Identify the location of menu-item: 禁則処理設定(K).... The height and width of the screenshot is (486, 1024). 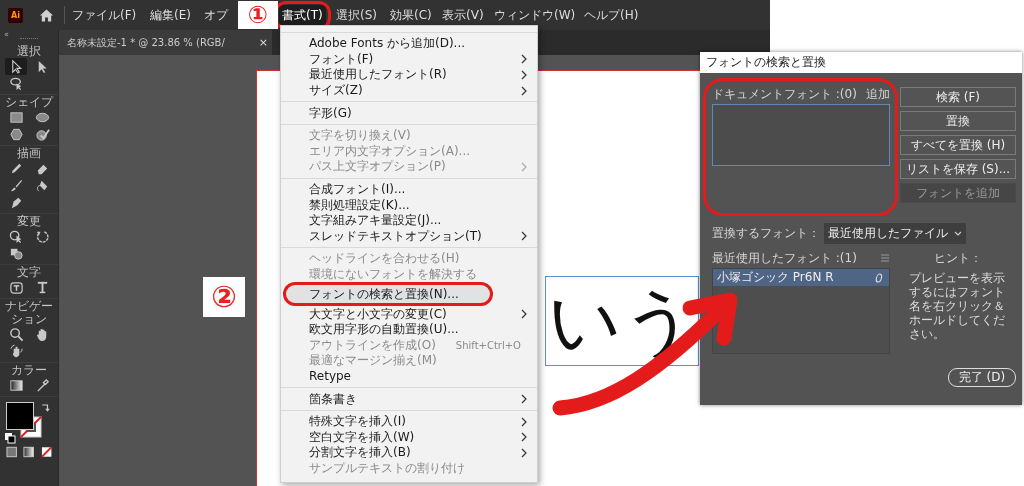
(409, 205).